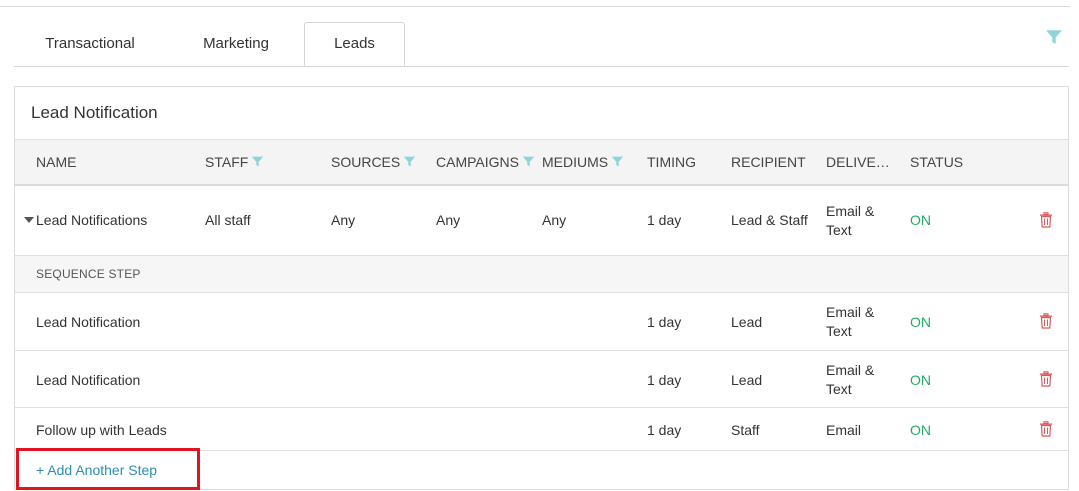 The height and width of the screenshot is (491, 1079). I want to click on highlight-annotation, so click(108, 469).